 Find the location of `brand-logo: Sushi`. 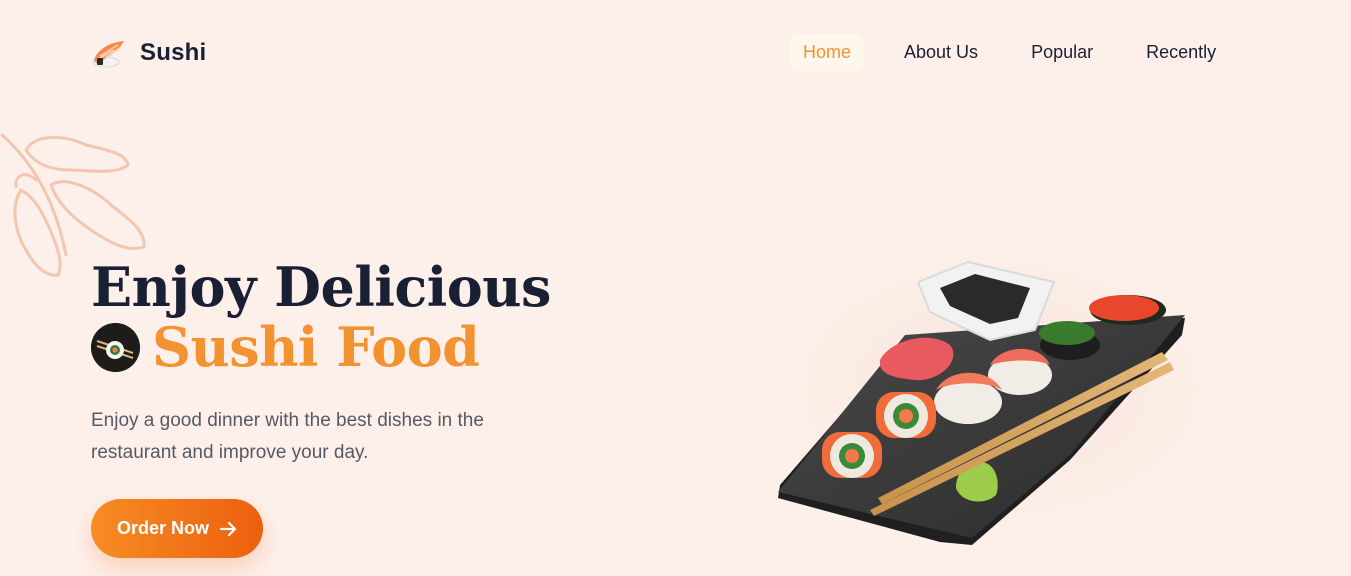

brand-logo: Sushi is located at coordinates (148, 53).